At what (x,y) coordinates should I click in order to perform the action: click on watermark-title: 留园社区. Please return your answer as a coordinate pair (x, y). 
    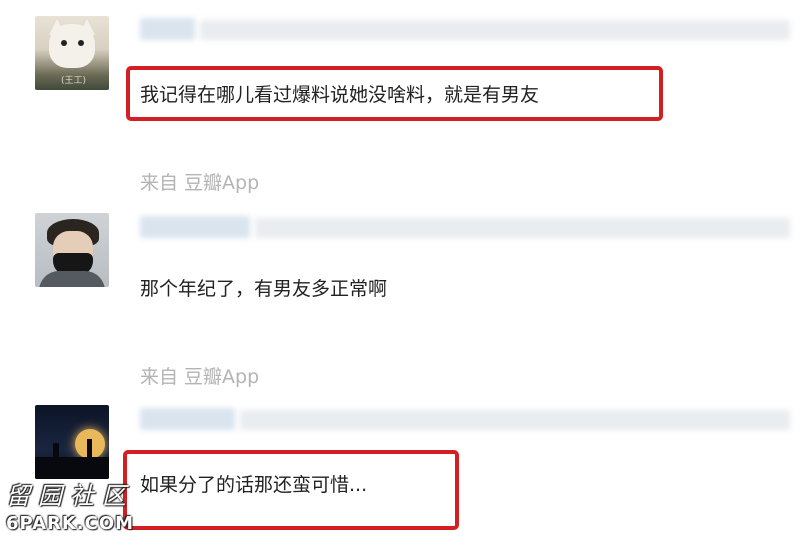
    Looking at the image, I should click on (70, 496).